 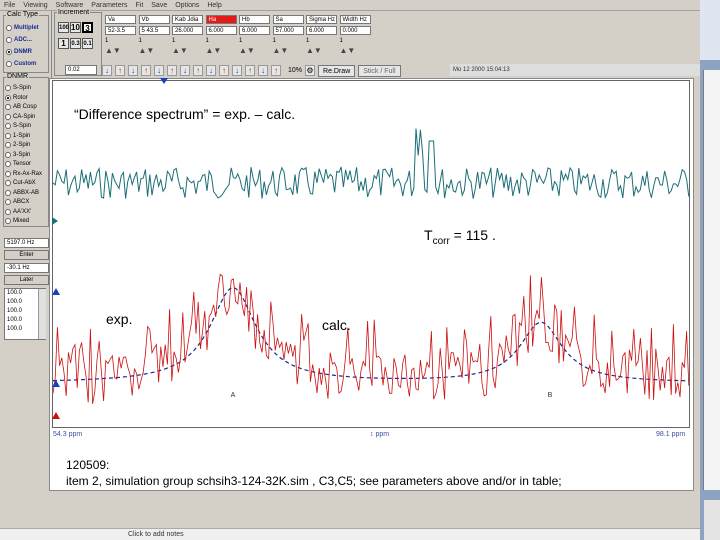 What do you see at coordinates (187, 30) in the screenshot?
I see `parameter-value-field: 26.000` at bounding box center [187, 30].